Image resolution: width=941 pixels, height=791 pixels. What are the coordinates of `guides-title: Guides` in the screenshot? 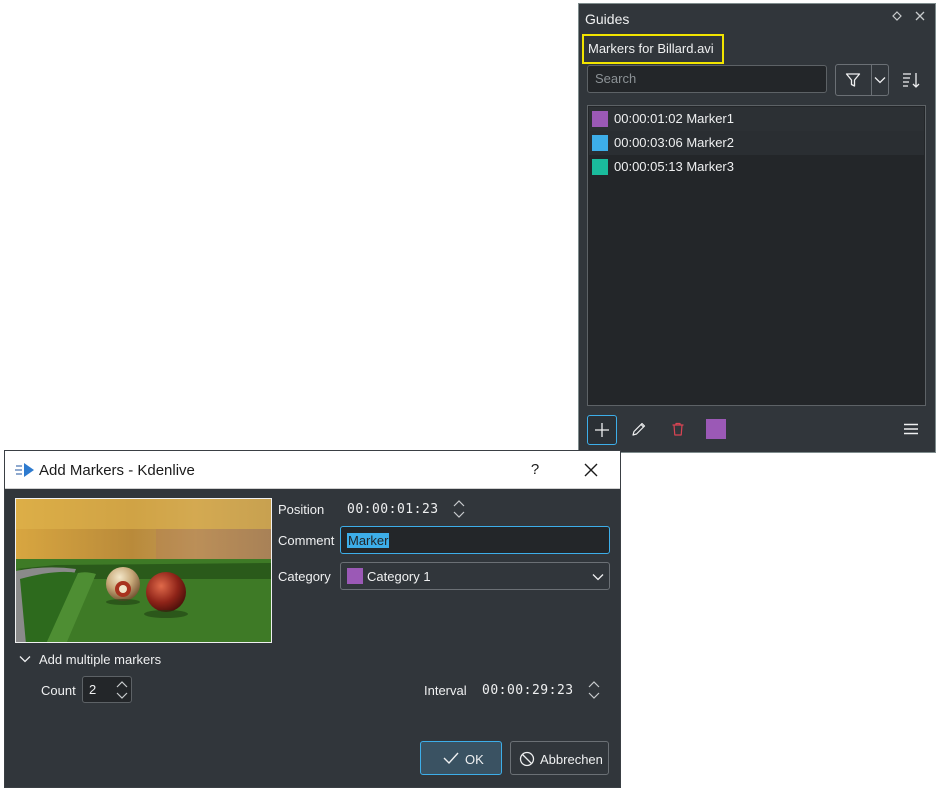 It's located at (607, 19).